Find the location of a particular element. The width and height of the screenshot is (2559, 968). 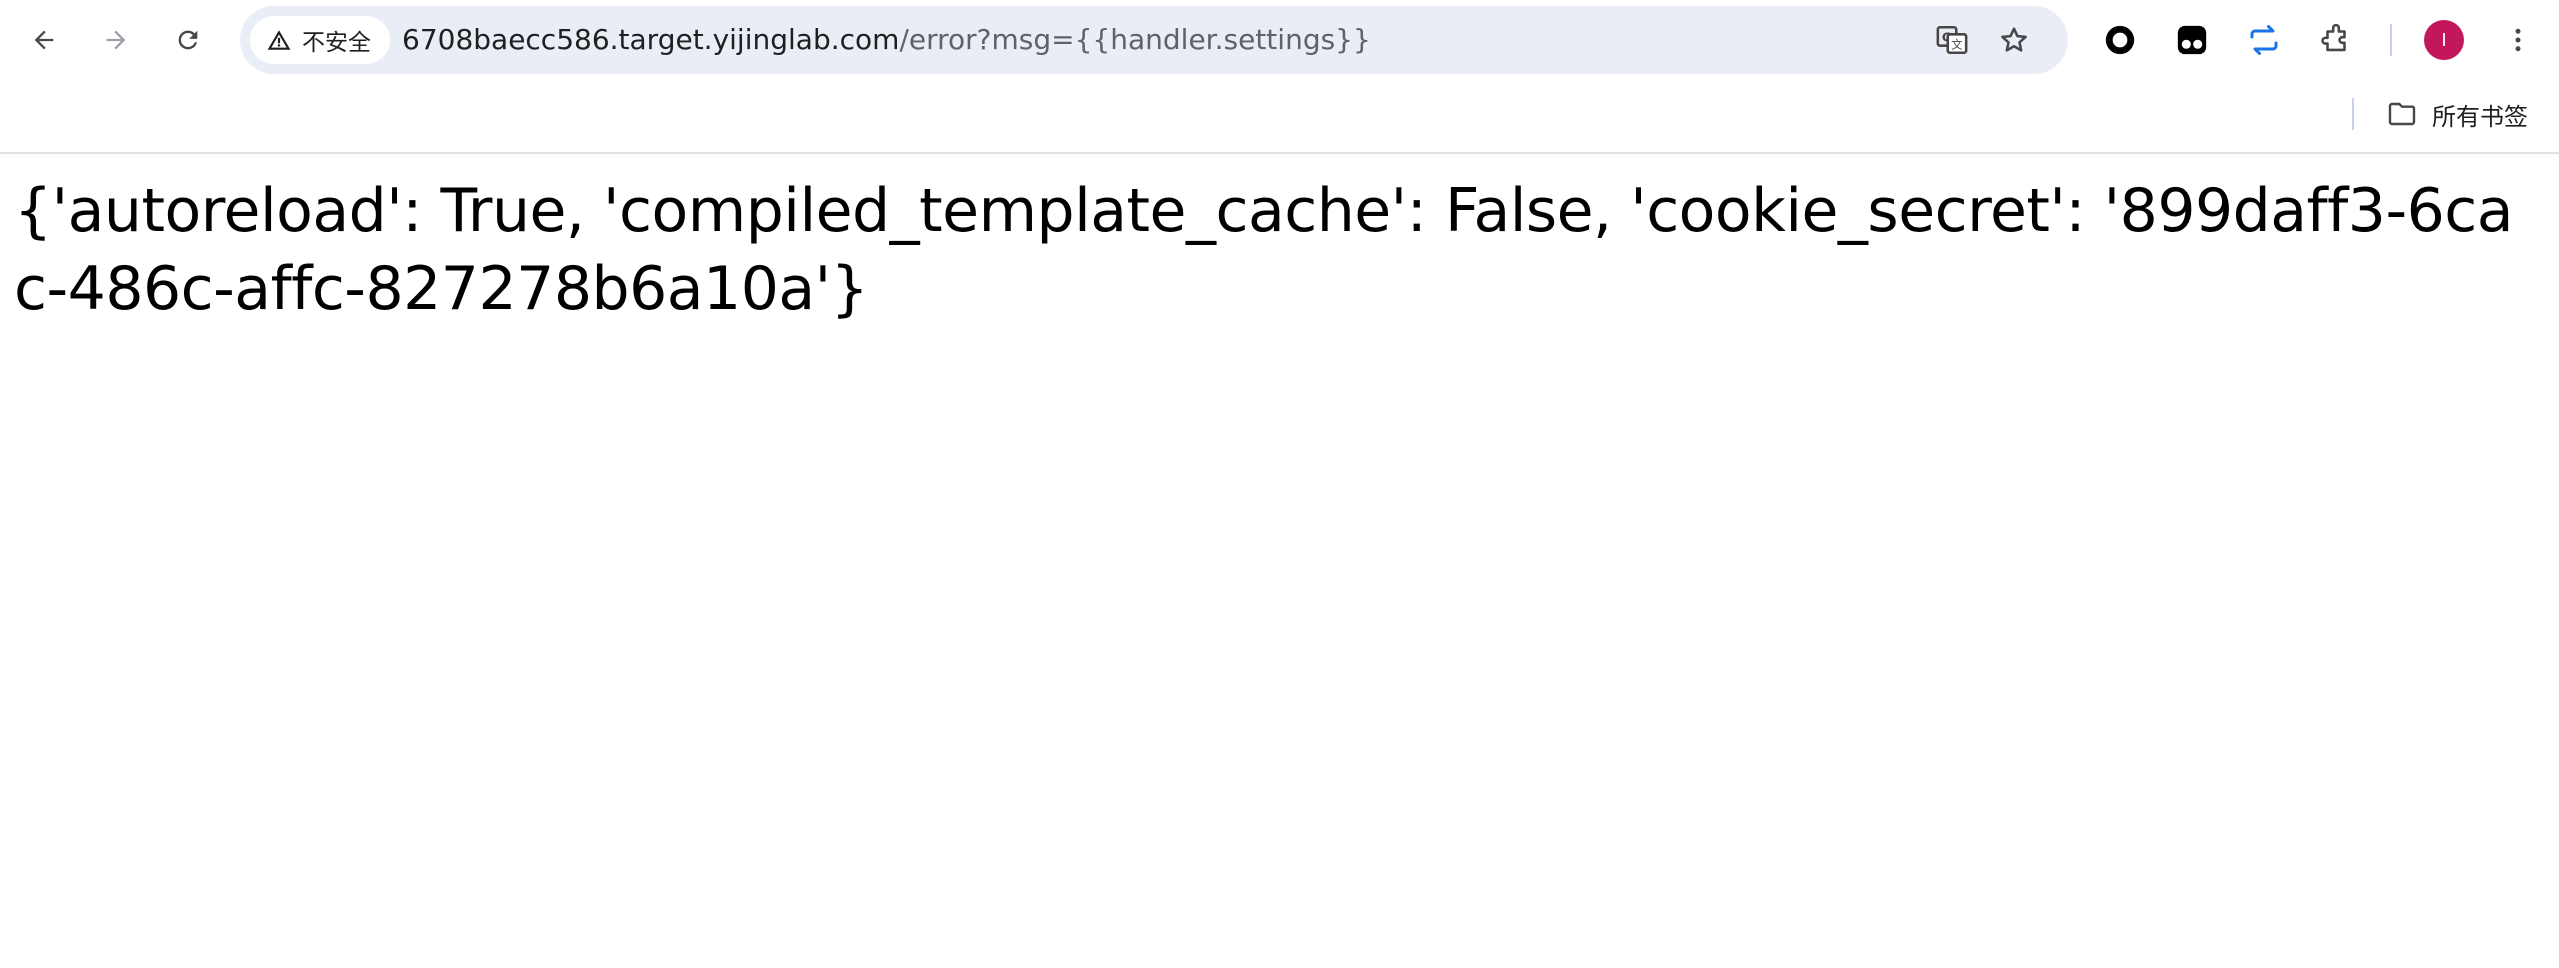

arrow-right-icon is located at coordinates (116, 40).